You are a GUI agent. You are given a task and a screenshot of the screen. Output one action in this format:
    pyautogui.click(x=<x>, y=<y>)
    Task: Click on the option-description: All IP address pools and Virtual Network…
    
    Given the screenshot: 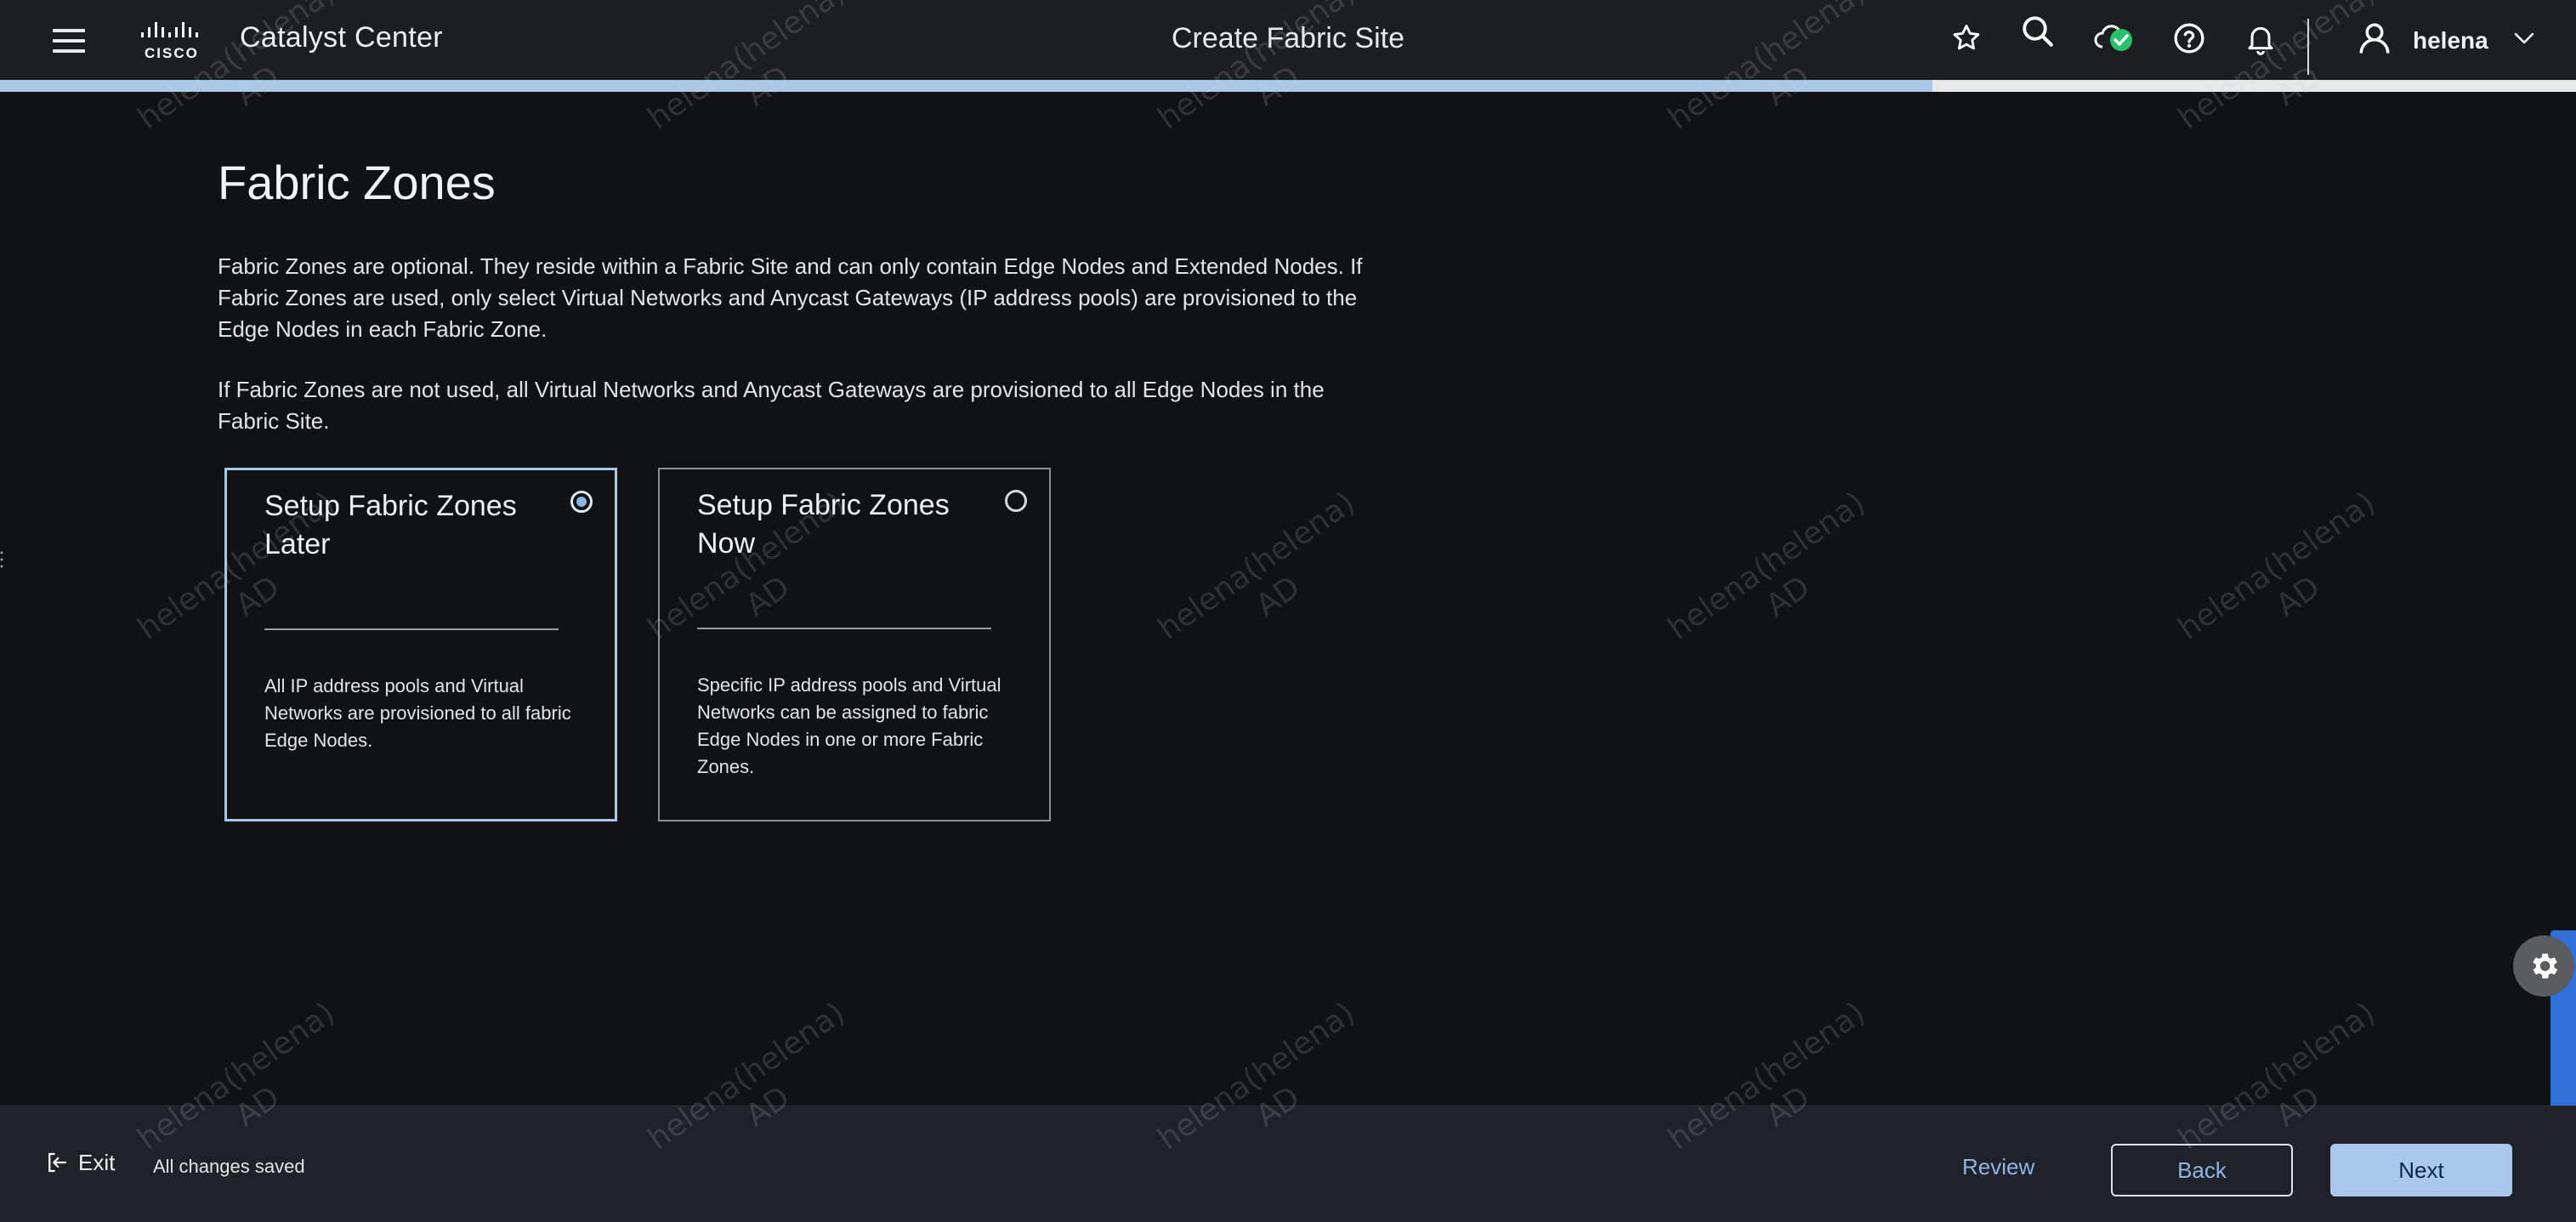 What is the action you would take?
    pyautogui.click(x=418, y=713)
    